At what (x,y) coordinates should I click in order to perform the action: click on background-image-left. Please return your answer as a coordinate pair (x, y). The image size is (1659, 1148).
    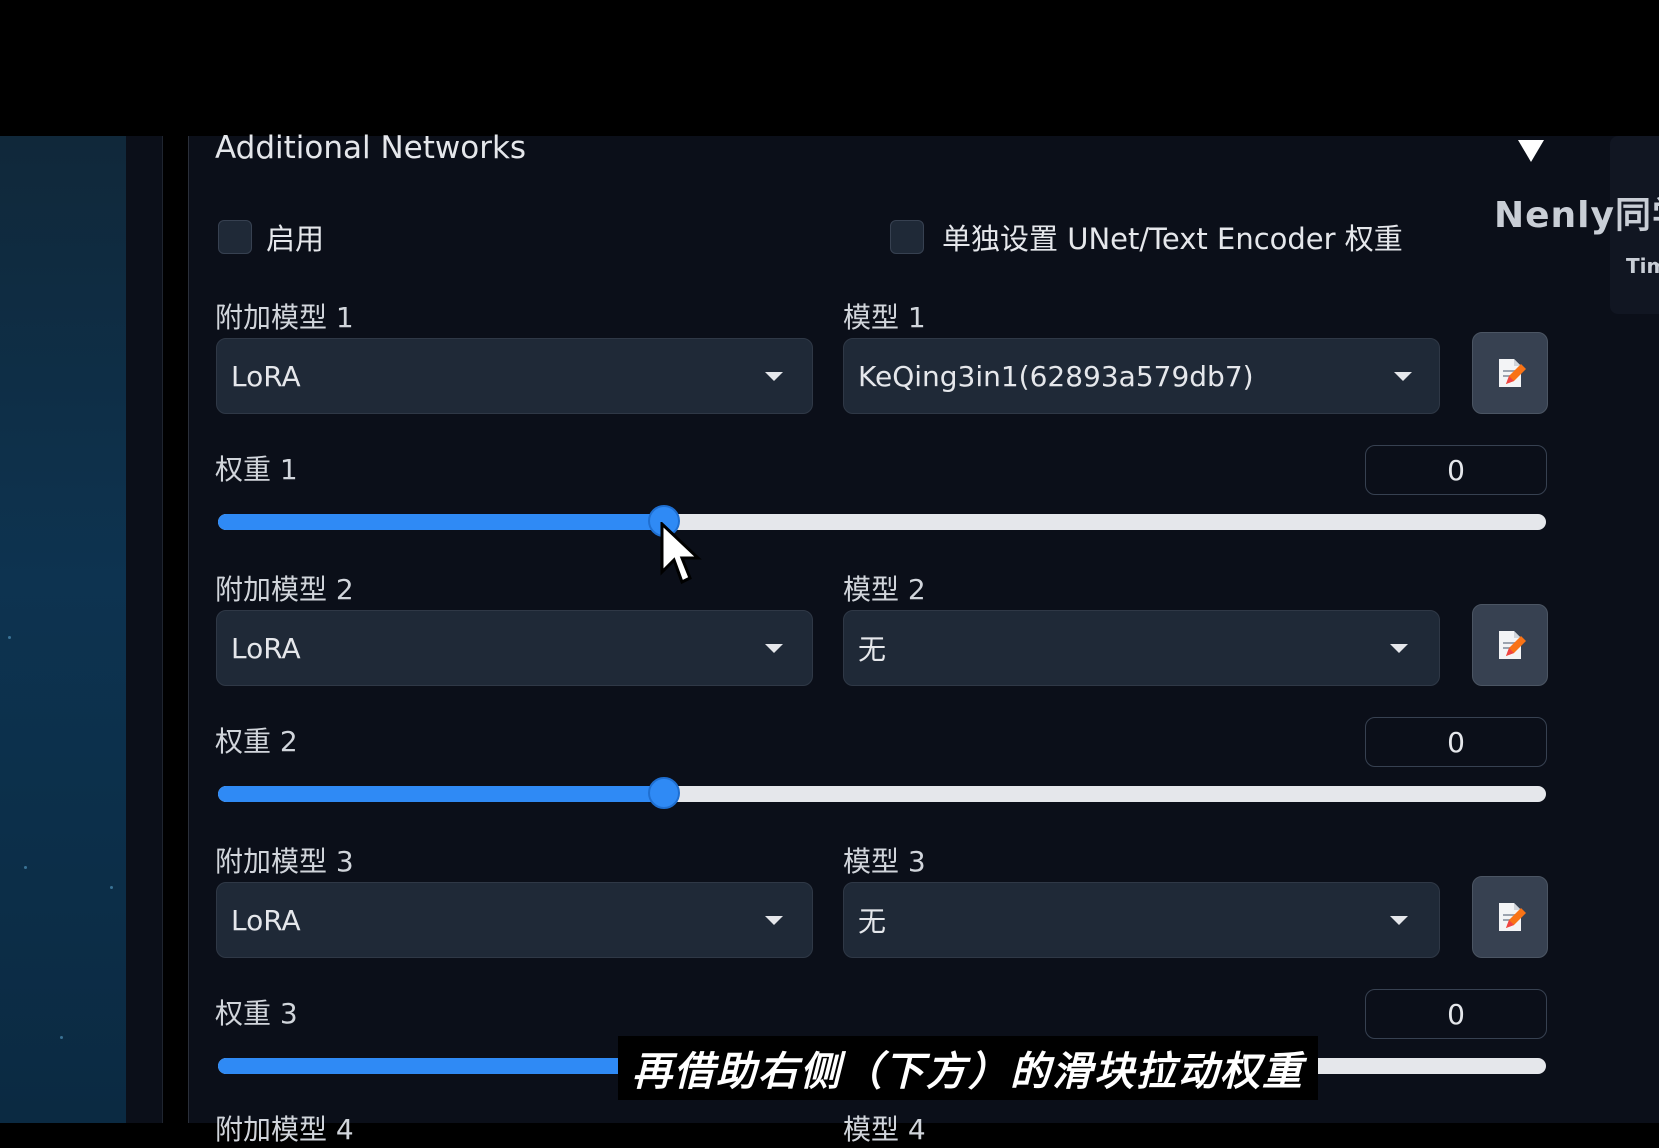
    Looking at the image, I should click on (63, 629).